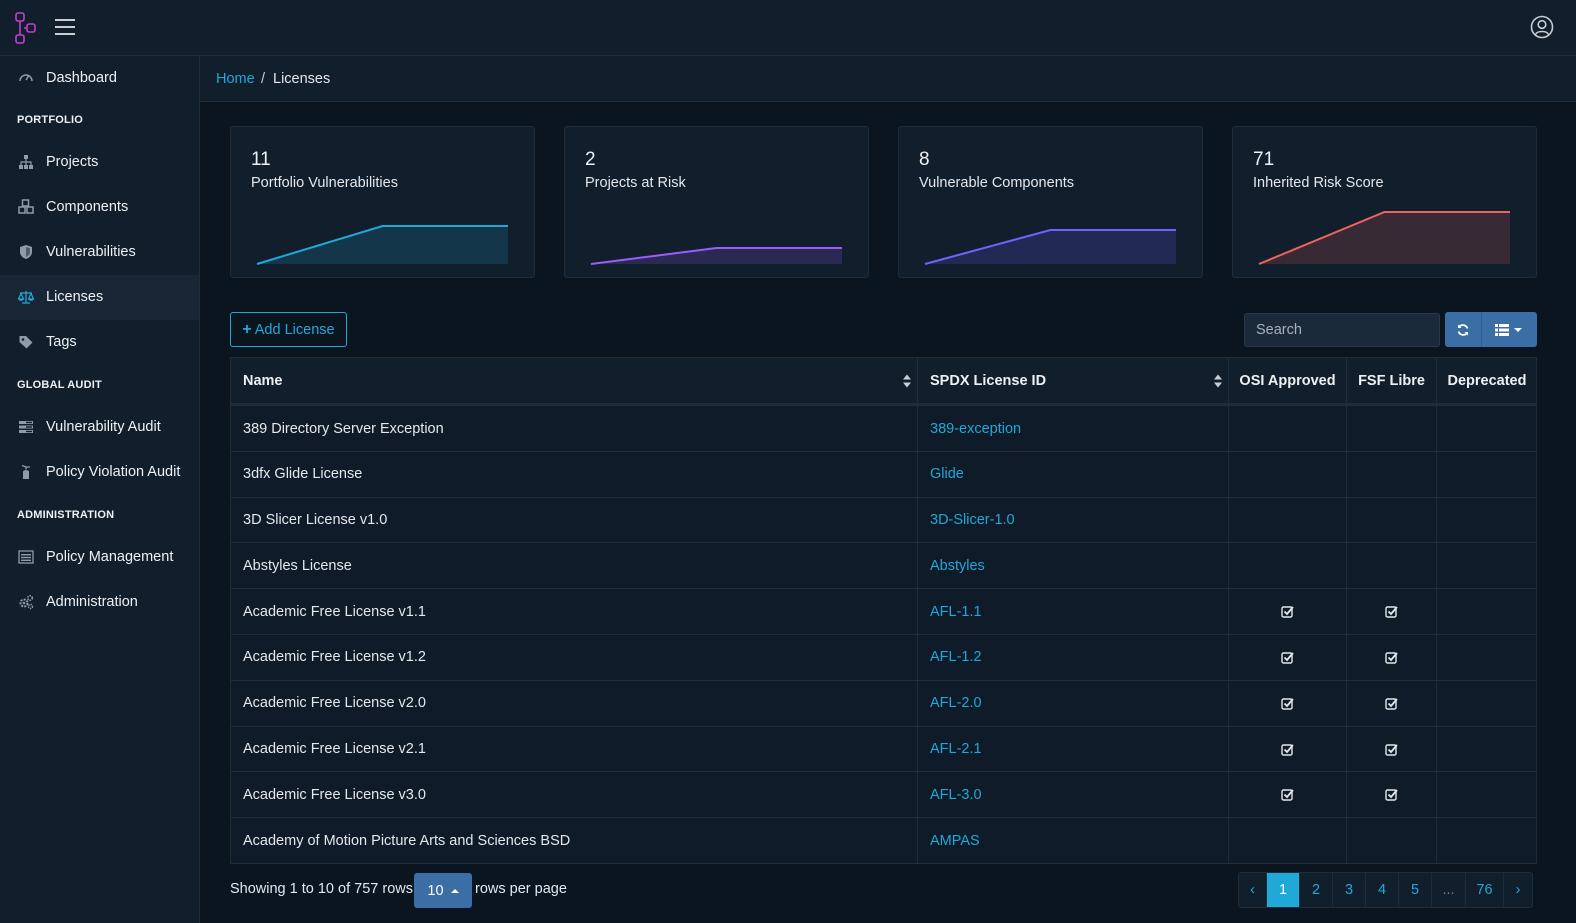 This screenshot has height=923, width=1576. Describe the element at coordinates (1415, 890) in the screenshot. I see `pagination-page-5: 5` at that location.